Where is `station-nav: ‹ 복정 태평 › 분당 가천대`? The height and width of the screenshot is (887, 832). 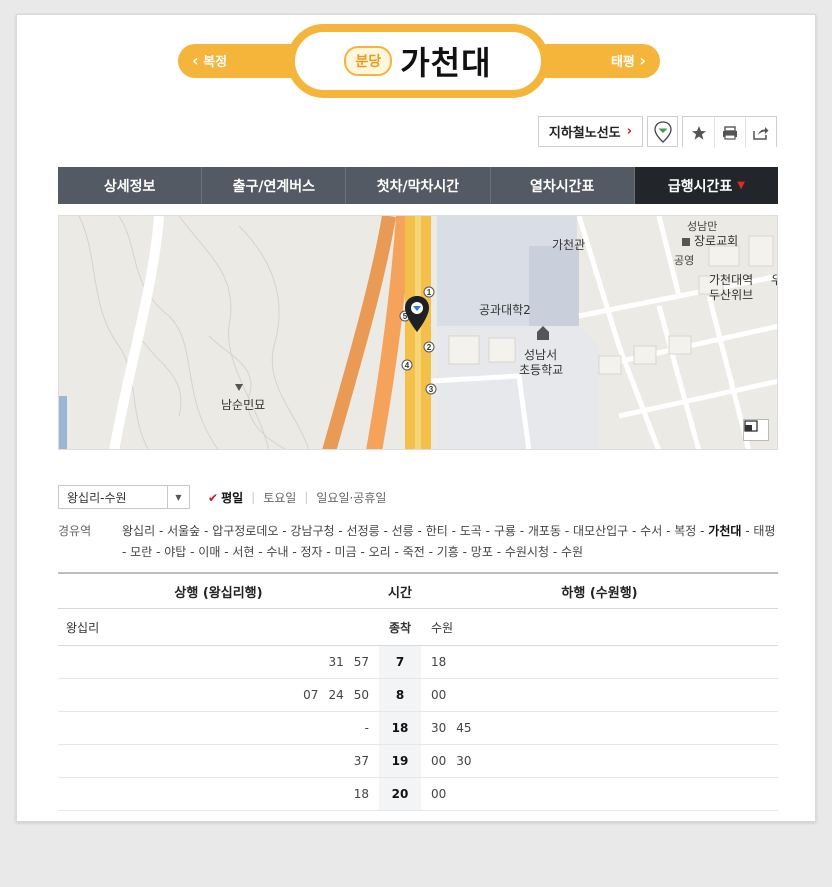
station-nav: ‹ 복정 태평 › 분당 가천대 is located at coordinates (416, 65).